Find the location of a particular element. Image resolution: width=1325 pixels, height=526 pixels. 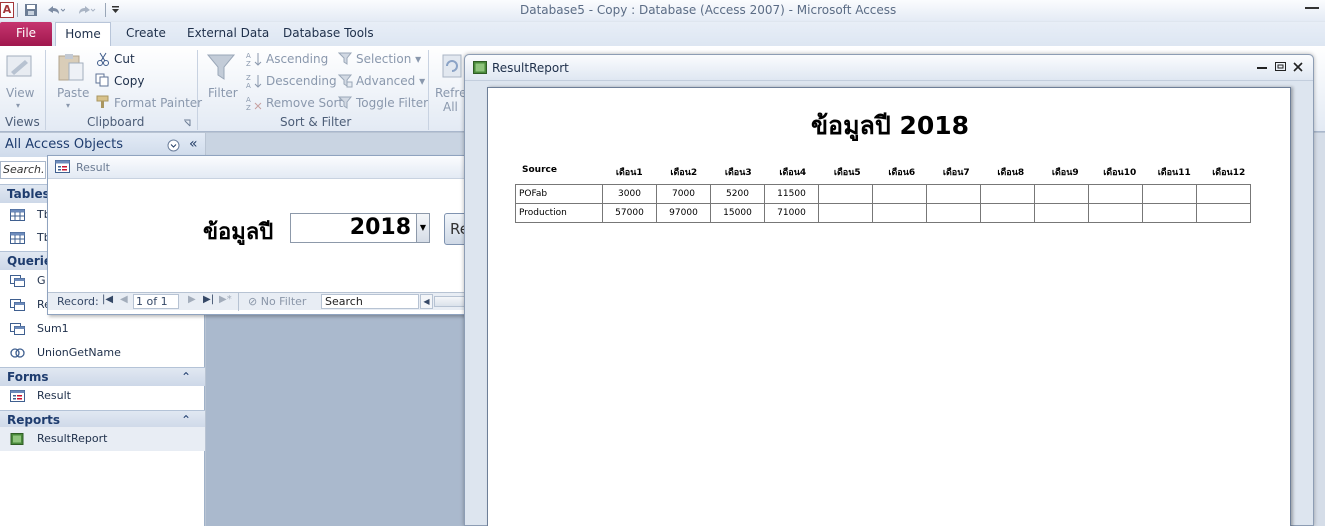

refresh-all-button: Refre All is located at coordinates (450, 100).